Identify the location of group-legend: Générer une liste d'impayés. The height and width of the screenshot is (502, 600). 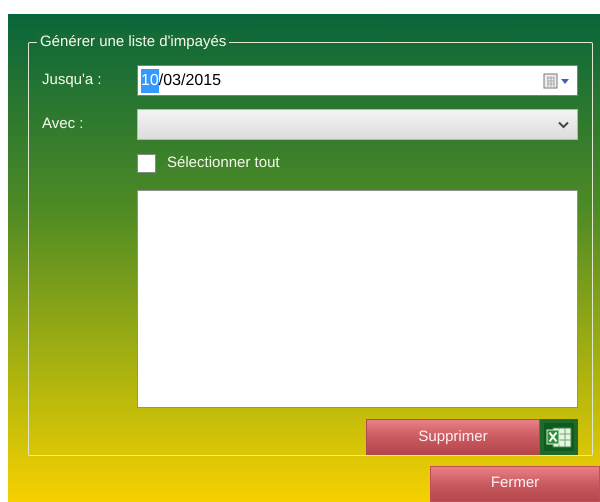
(133, 42).